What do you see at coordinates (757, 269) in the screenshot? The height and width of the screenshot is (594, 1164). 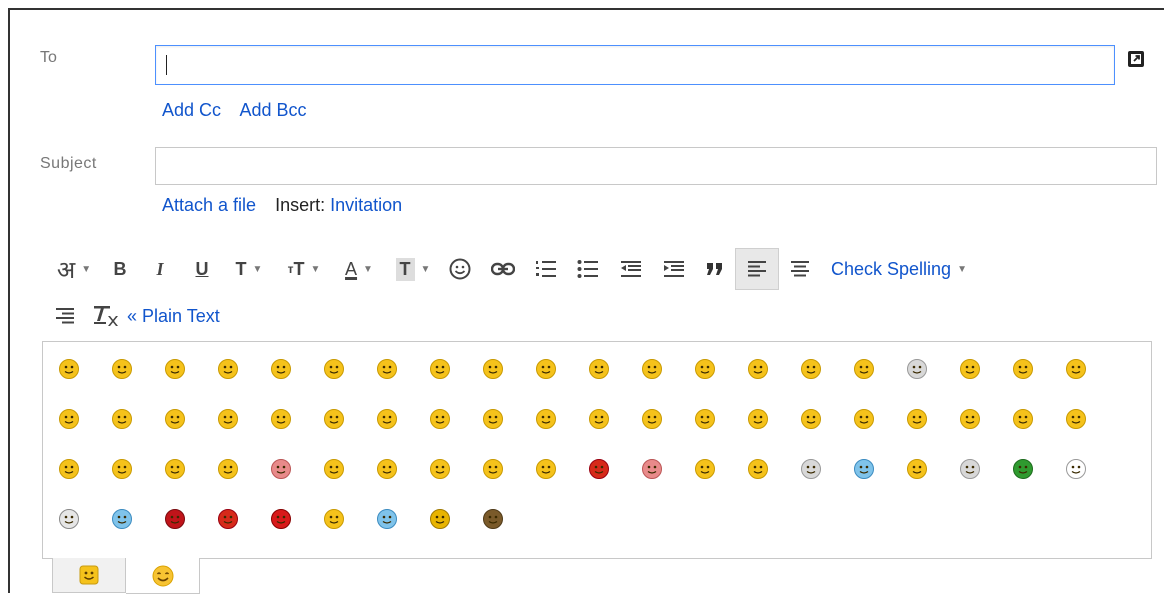 I see `align-left-button` at bounding box center [757, 269].